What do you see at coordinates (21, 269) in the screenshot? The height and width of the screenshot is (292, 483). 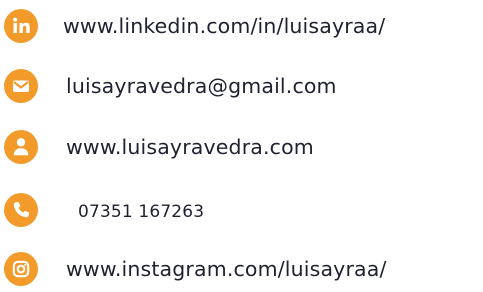 I see `instagram-icon` at bounding box center [21, 269].